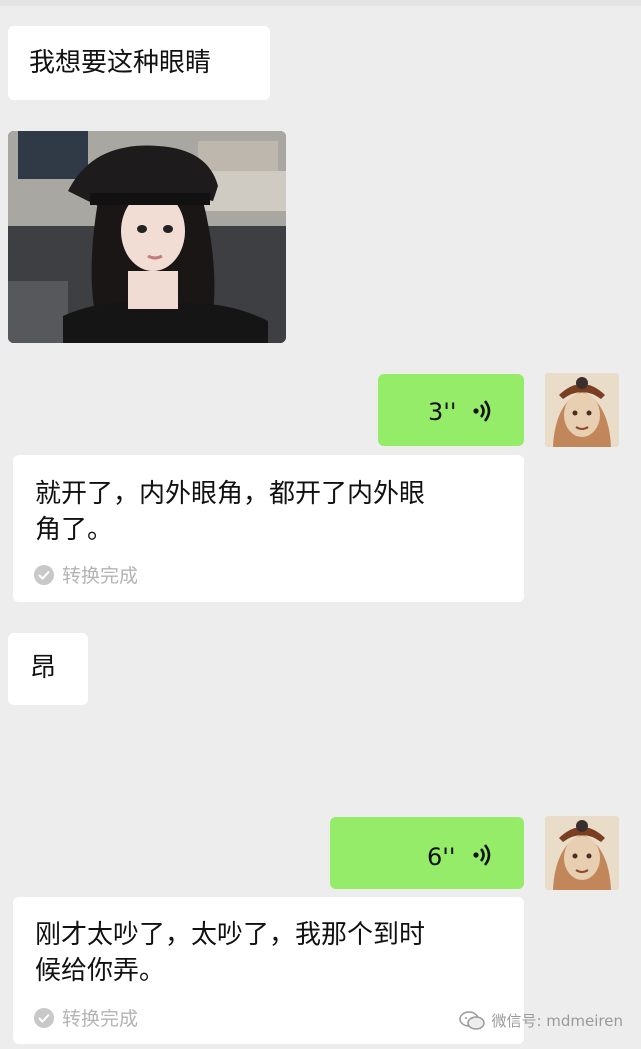  What do you see at coordinates (230, 494) in the screenshot?
I see `transcript-line: 就开了，内外眼角，都开了内外眼` at bounding box center [230, 494].